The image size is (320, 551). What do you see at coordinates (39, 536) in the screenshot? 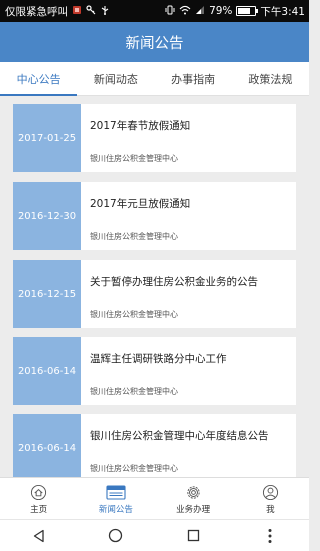
I see `back-icon` at bounding box center [39, 536].